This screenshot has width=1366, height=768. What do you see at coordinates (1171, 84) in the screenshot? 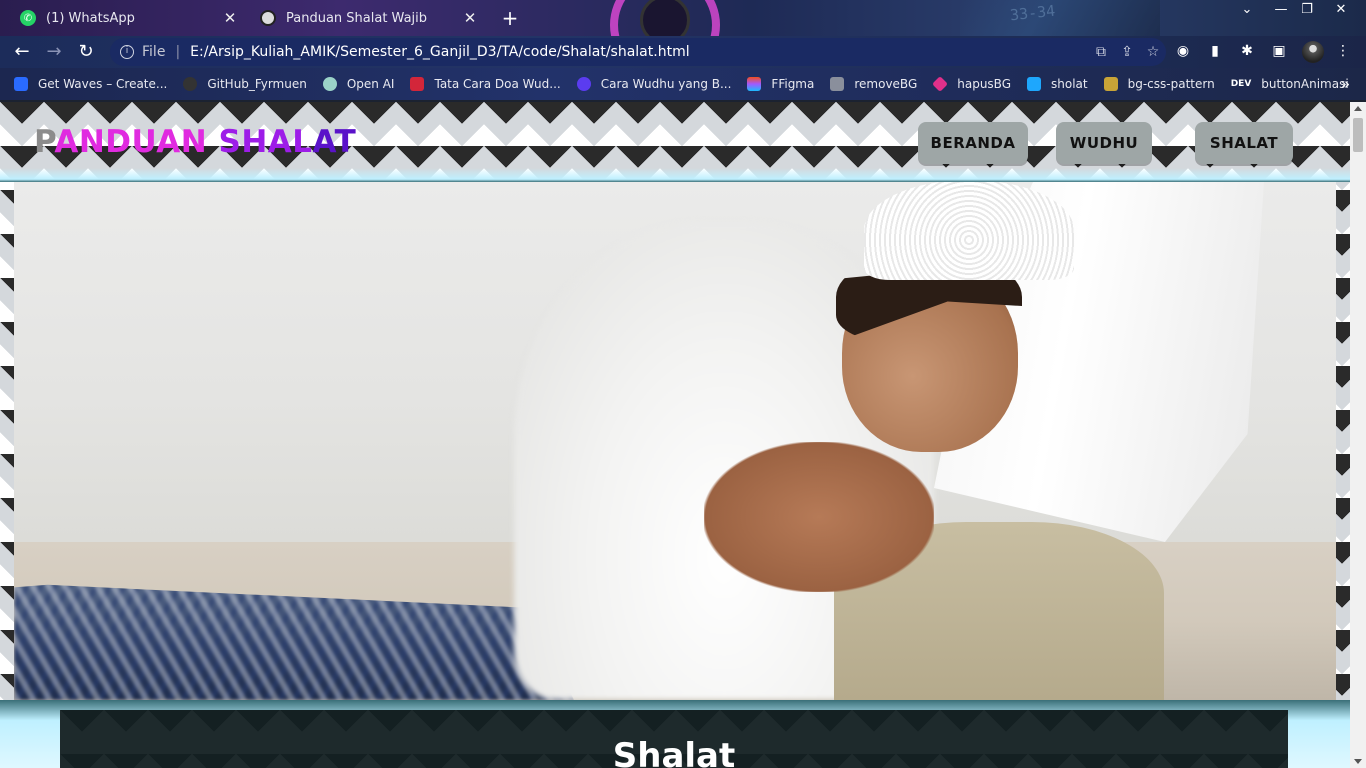
I see `bookmark-label: bg-css-pattern` at bounding box center [1171, 84].